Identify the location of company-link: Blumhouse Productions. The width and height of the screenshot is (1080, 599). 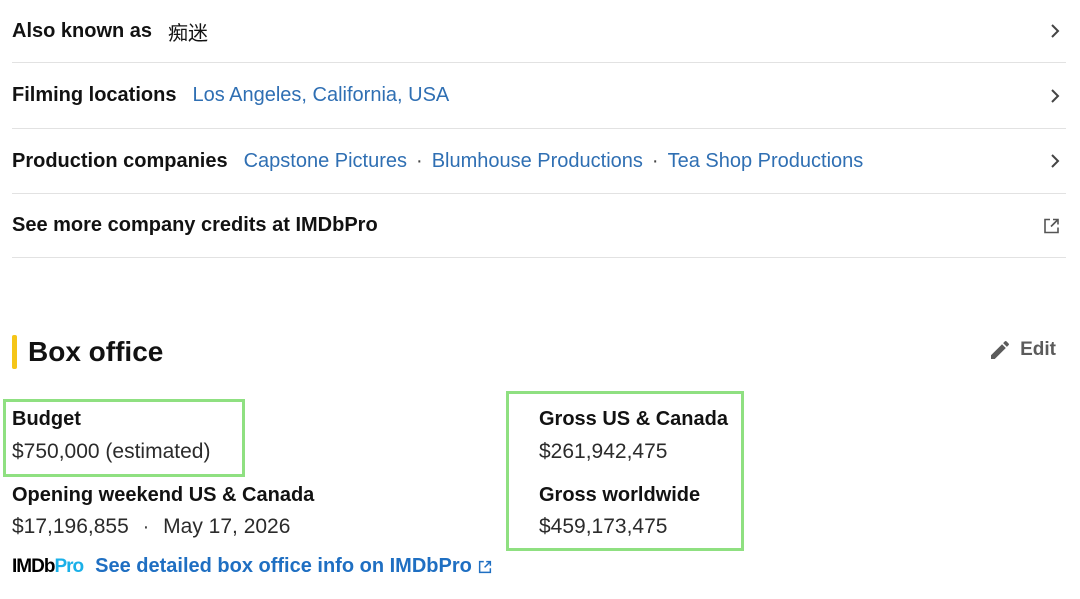
(537, 161).